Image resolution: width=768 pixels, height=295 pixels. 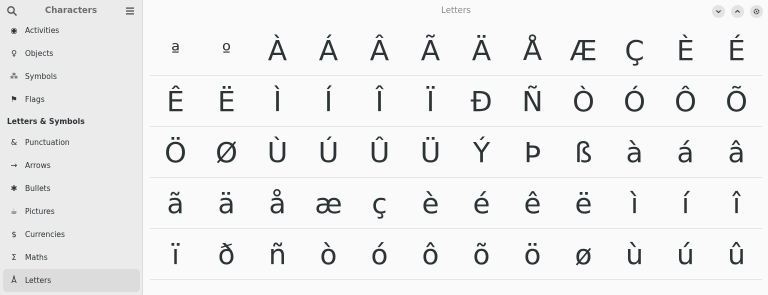 What do you see at coordinates (583, 203) in the screenshot?
I see `character-cell: ë` at bounding box center [583, 203].